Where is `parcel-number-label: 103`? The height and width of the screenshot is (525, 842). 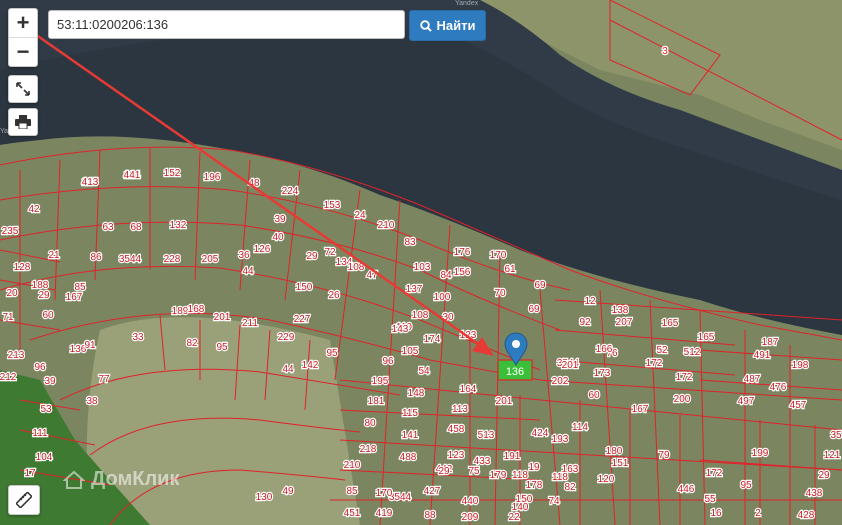 parcel-number-label: 103 is located at coordinates (422, 267).